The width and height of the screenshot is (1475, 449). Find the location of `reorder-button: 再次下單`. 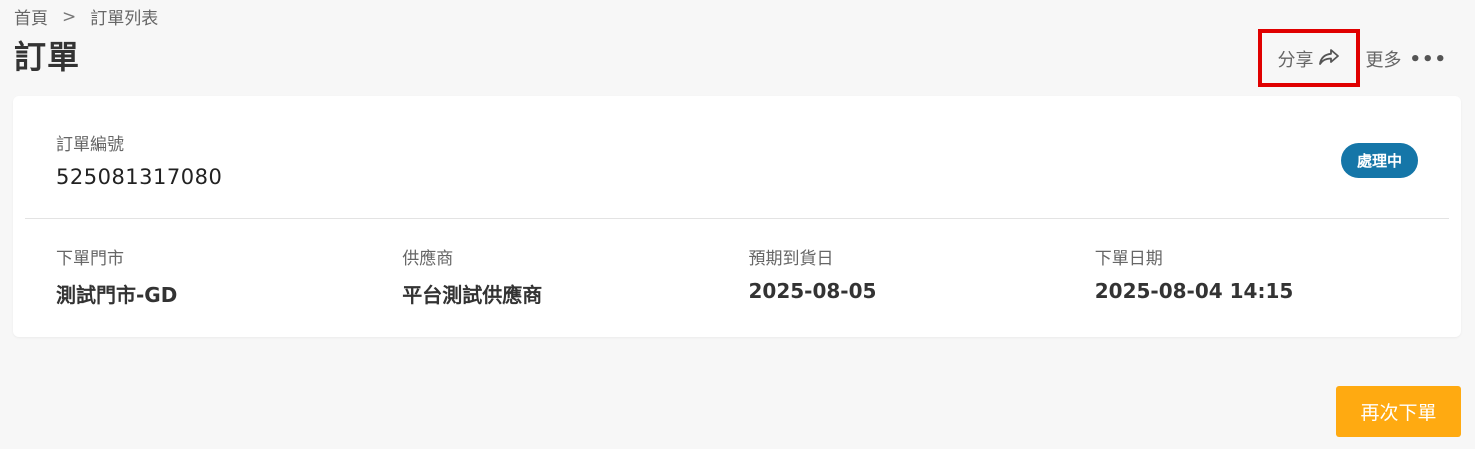

reorder-button: 再次下單 is located at coordinates (1398, 411).